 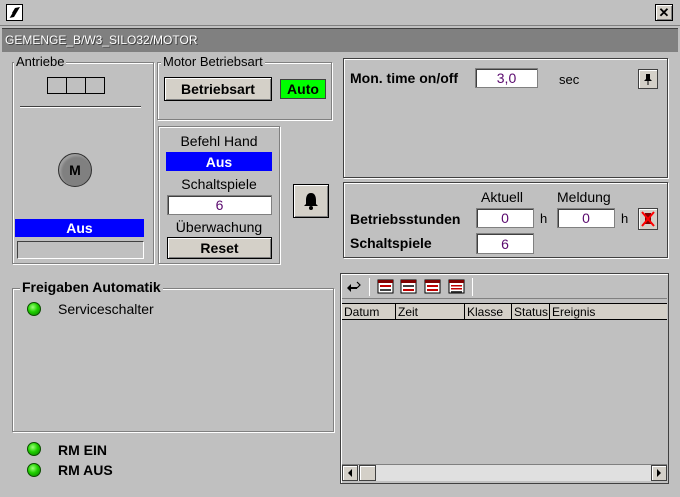 I want to click on betriebsart-button: Betriebsart, so click(x=218, y=89).